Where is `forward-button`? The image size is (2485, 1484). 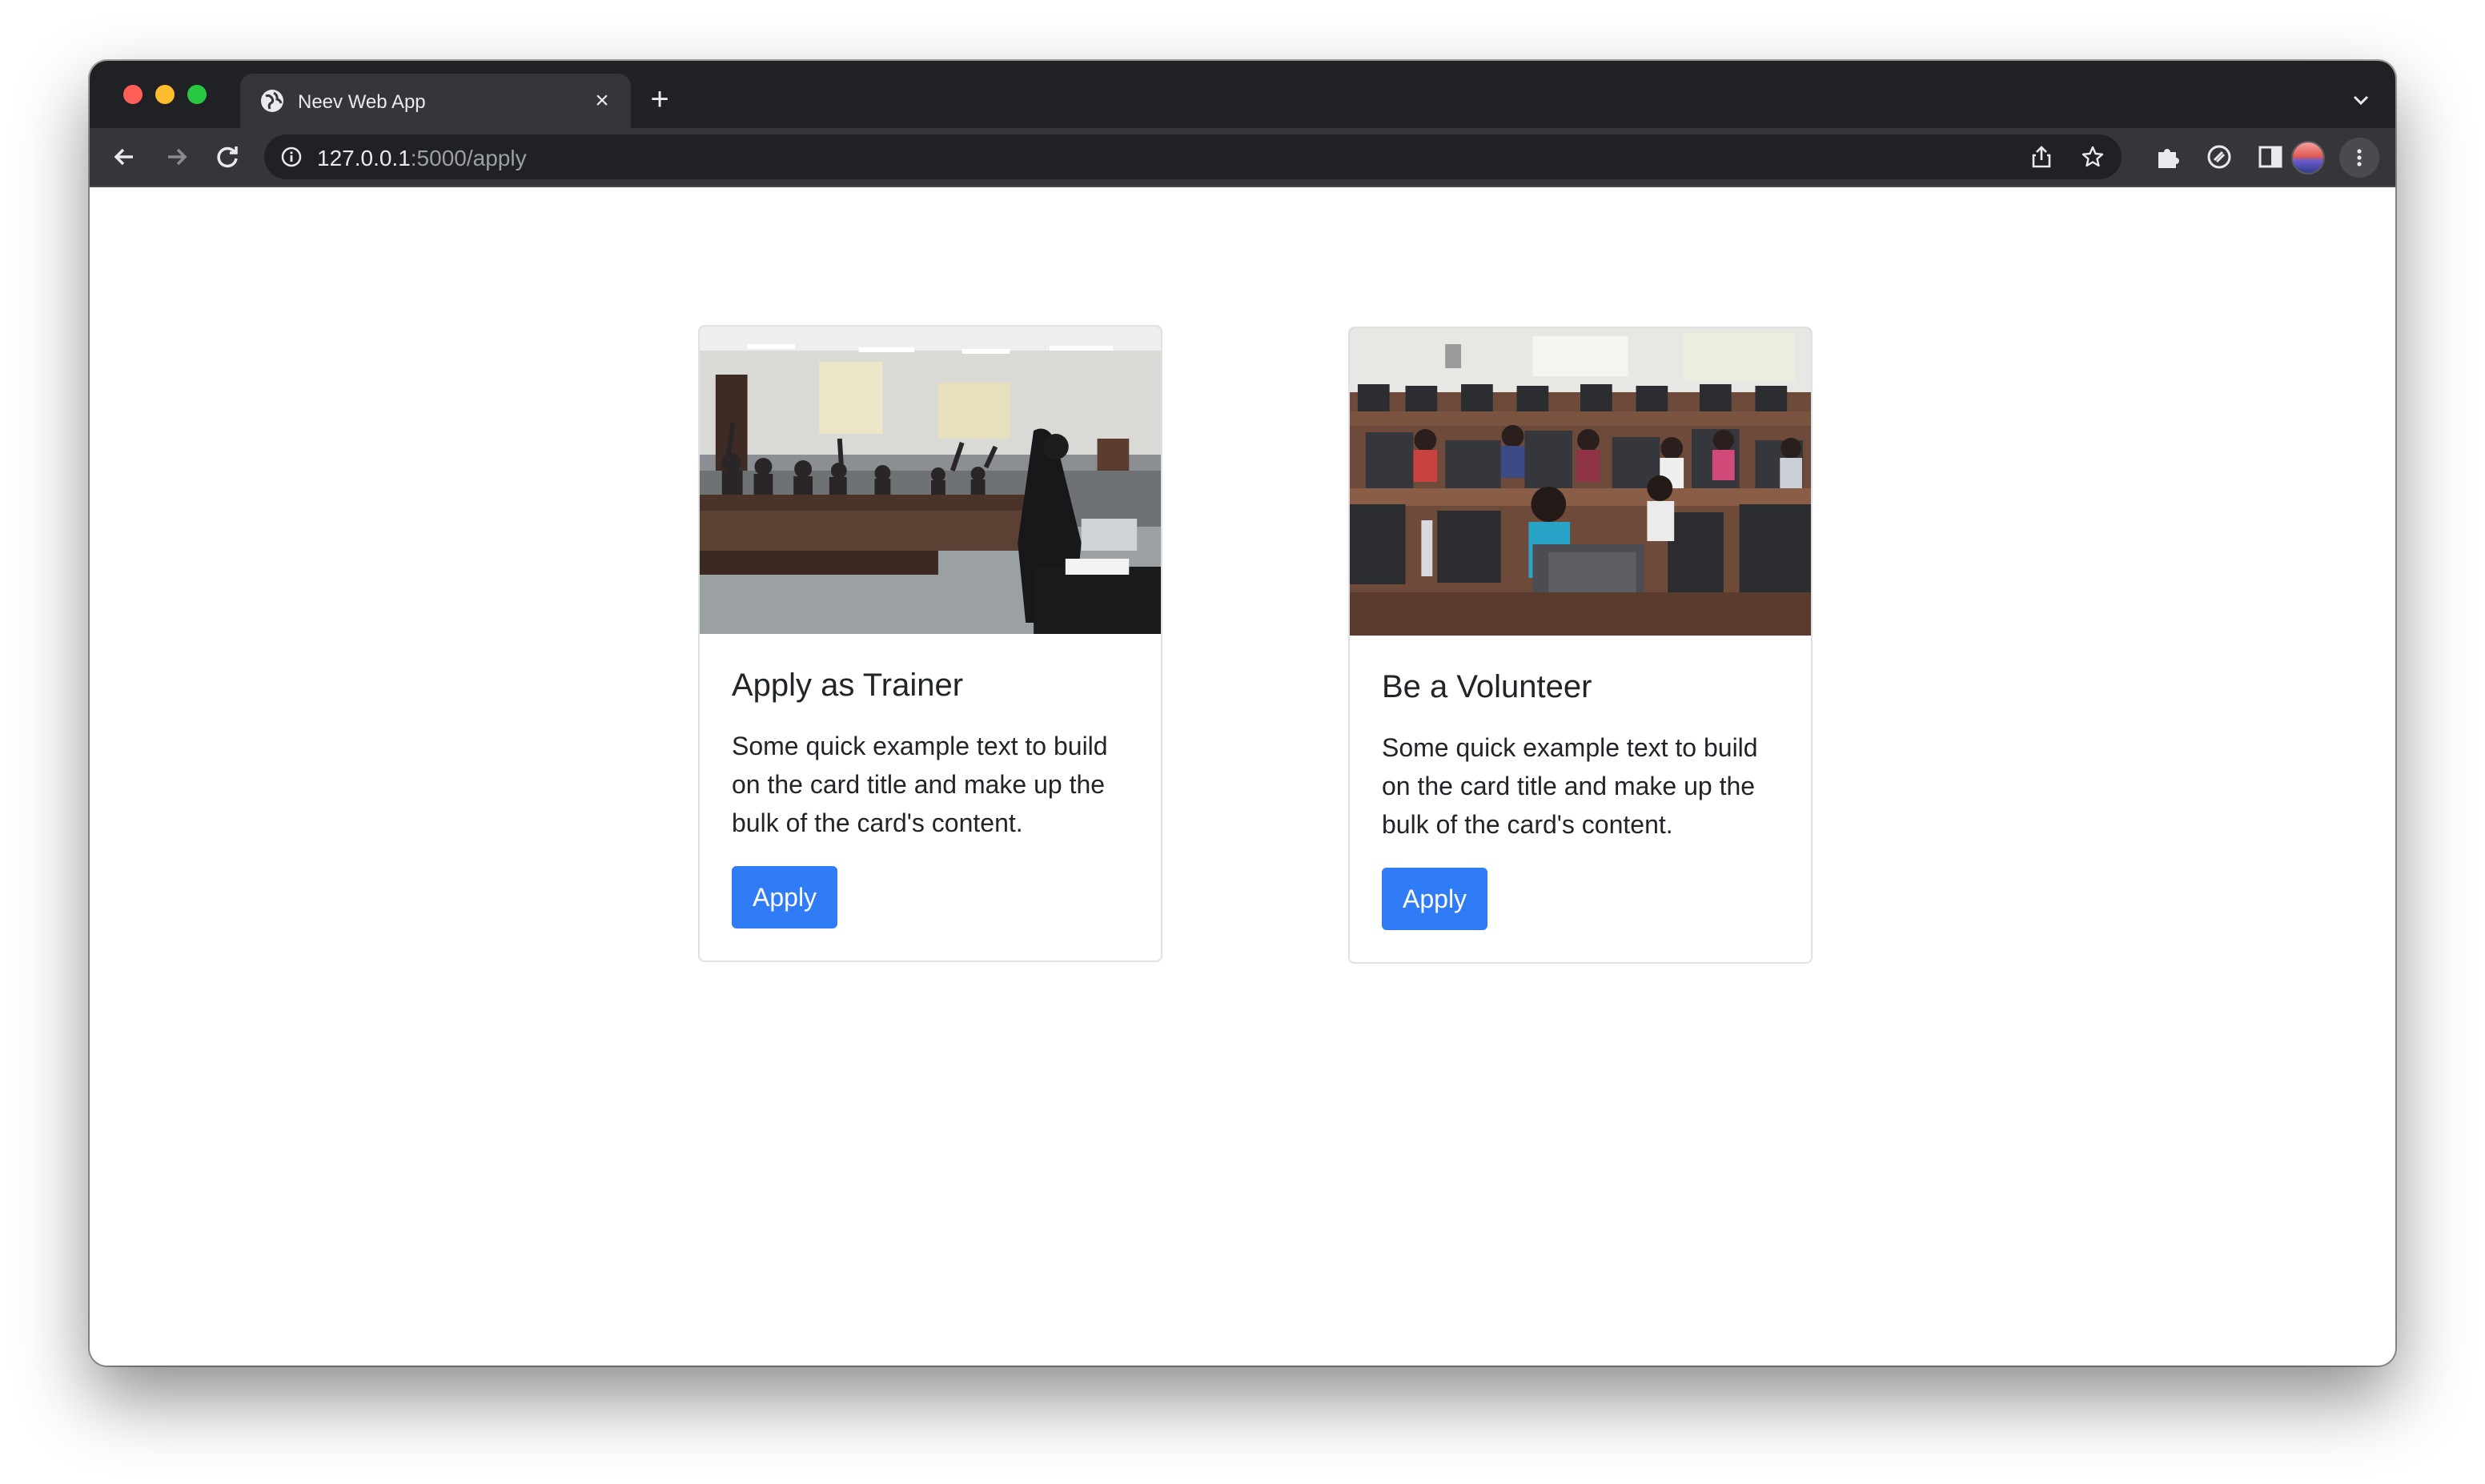 forward-button is located at coordinates (176, 157).